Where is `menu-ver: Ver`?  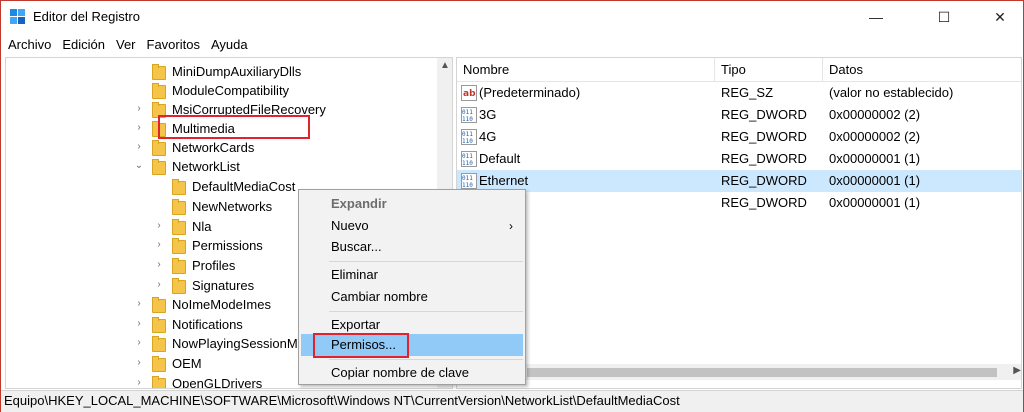
menu-ver: Ver is located at coordinates (125, 45).